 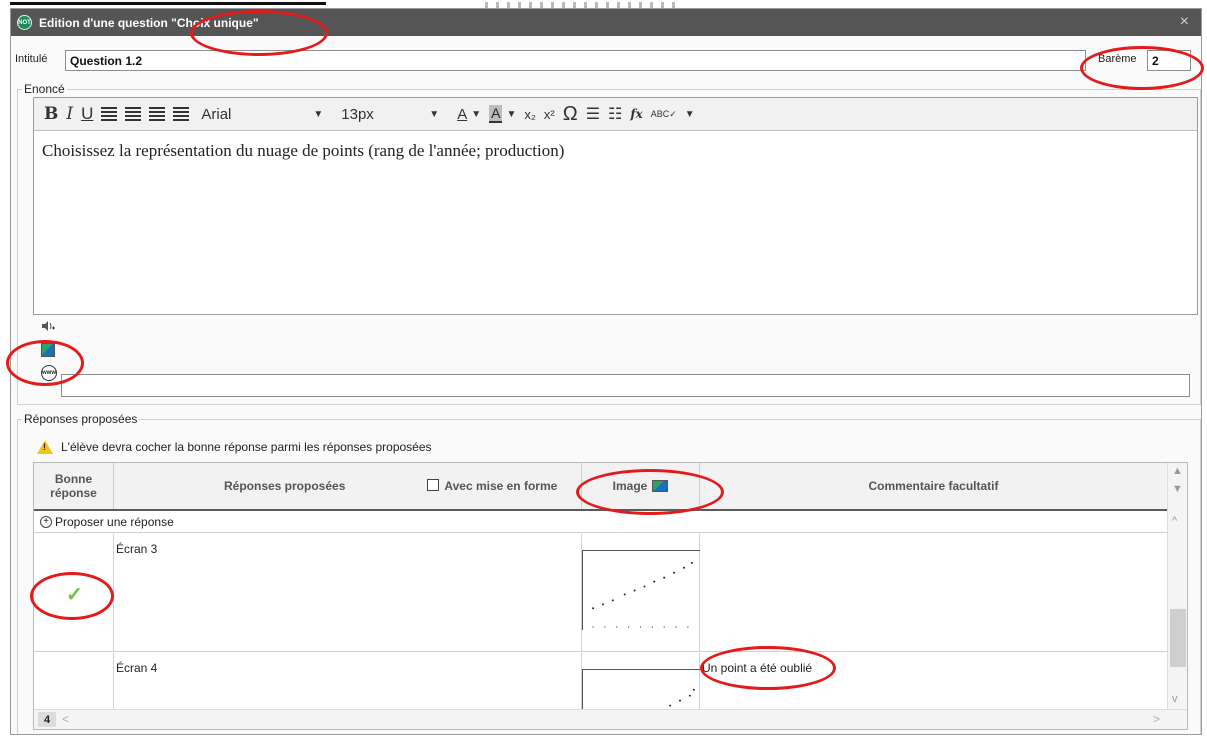 What do you see at coordinates (1169, 60) in the screenshot?
I see `bareme-input: 2` at bounding box center [1169, 60].